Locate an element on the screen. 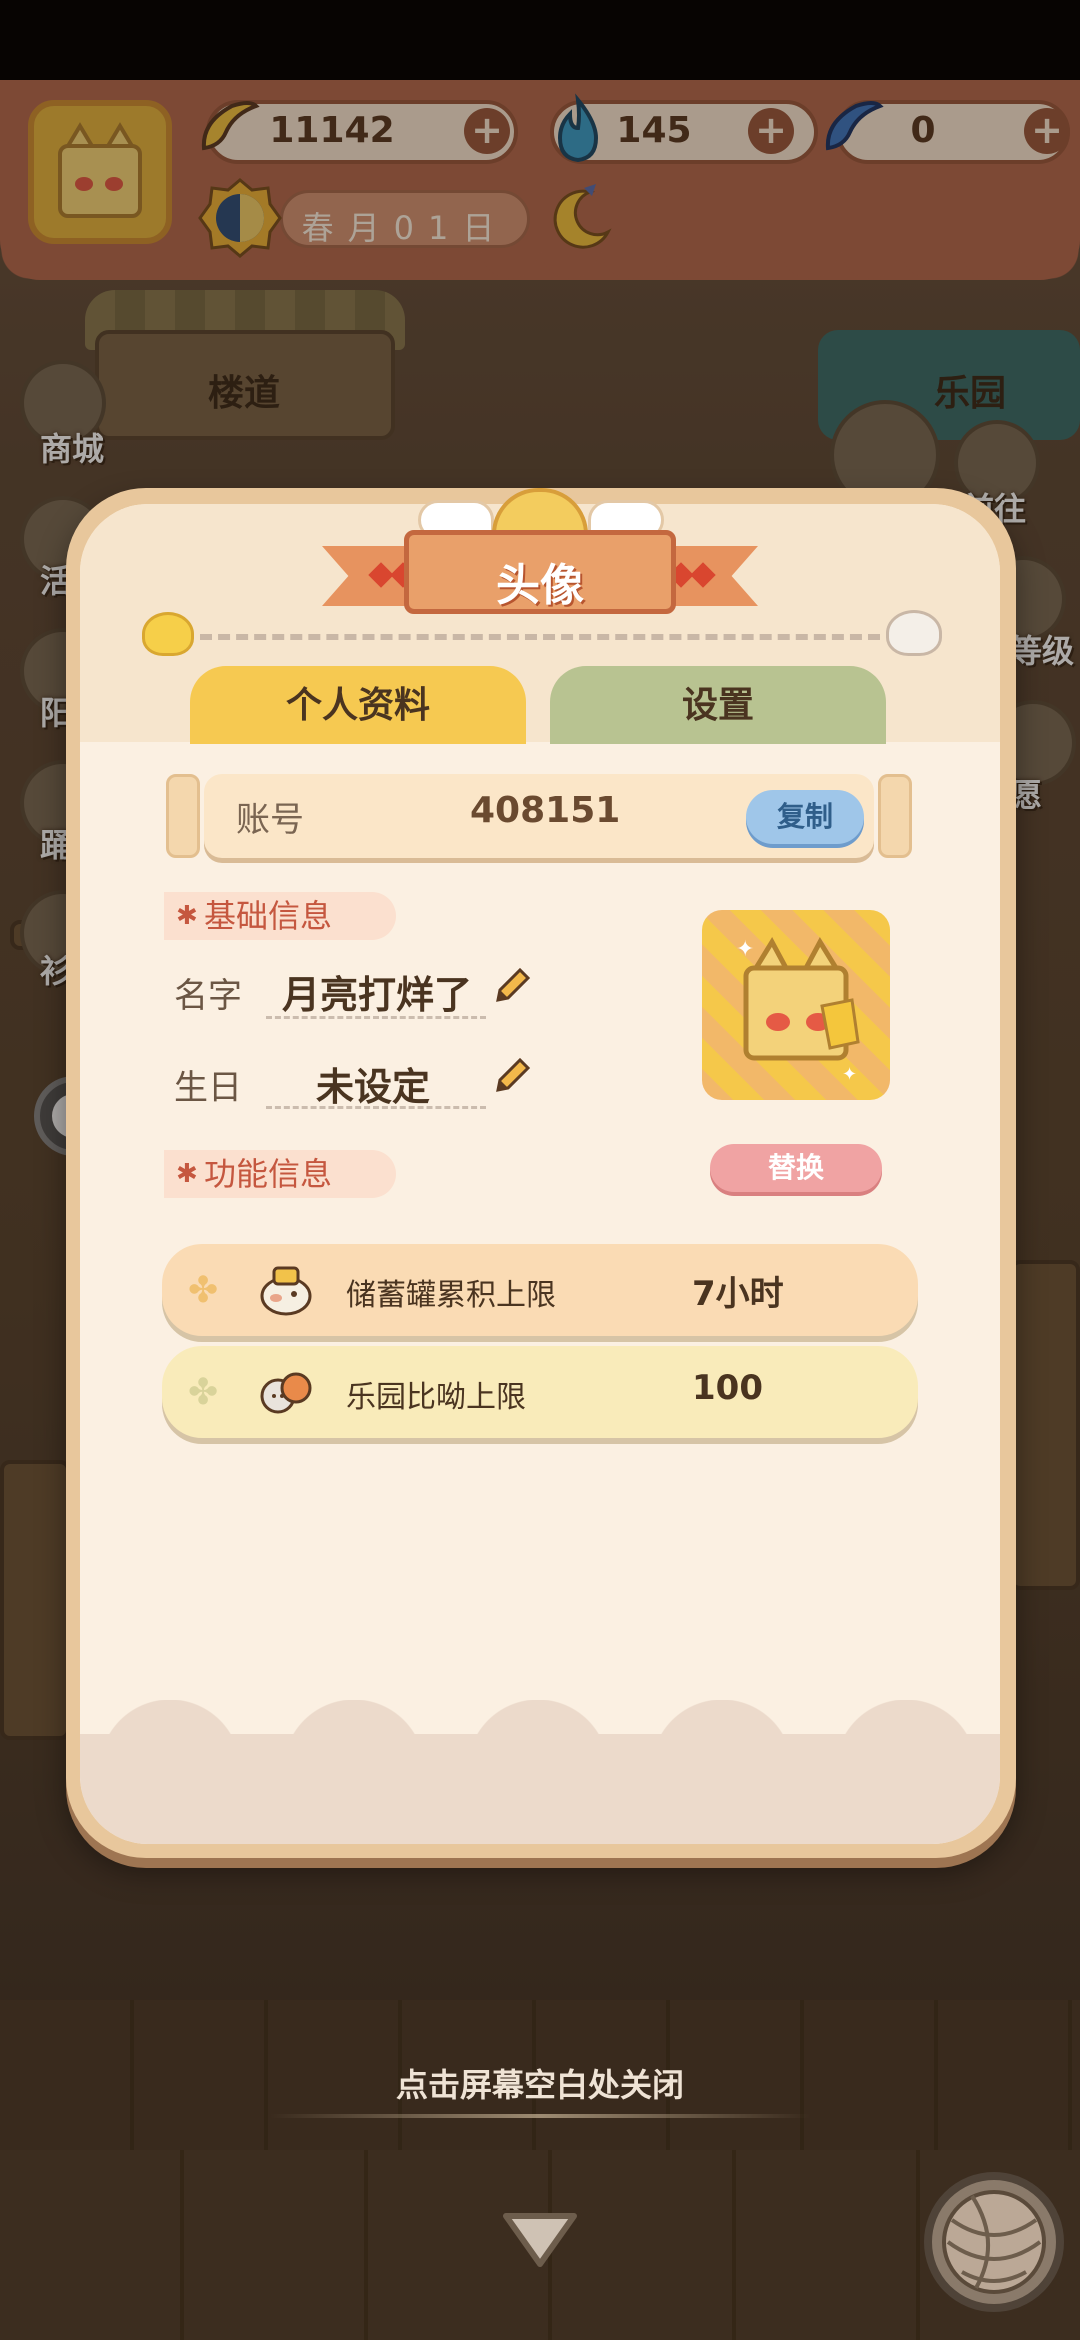 Image resolution: width=1080 pixels, height=2340 pixels. toast-cat-avatar-icon: ✦ ✦ is located at coordinates (798, 1010).